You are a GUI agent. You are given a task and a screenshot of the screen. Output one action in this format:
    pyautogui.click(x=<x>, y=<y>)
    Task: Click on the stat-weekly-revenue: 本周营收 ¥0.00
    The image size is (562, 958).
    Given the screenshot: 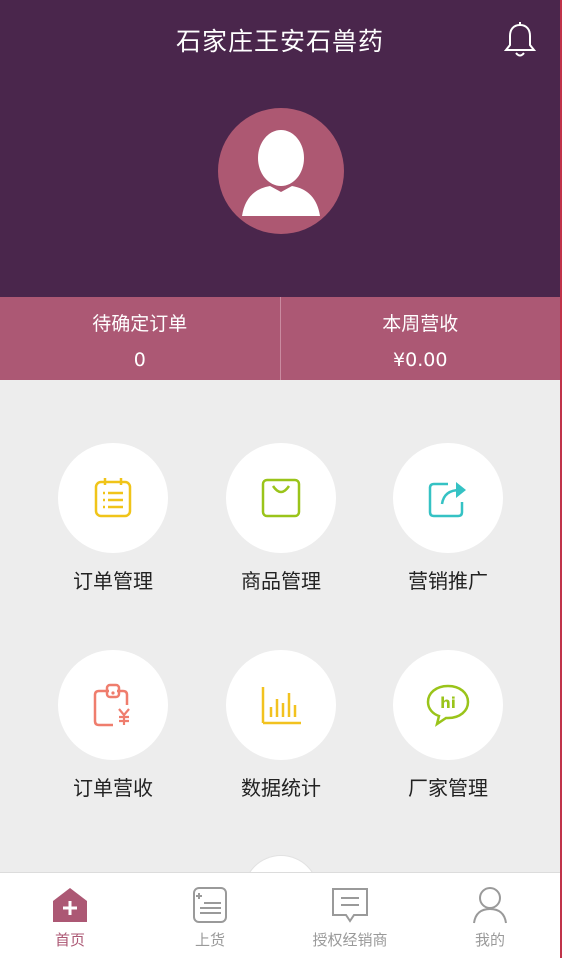 What is the action you would take?
    pyautogui.click(x=420, y=338)
    